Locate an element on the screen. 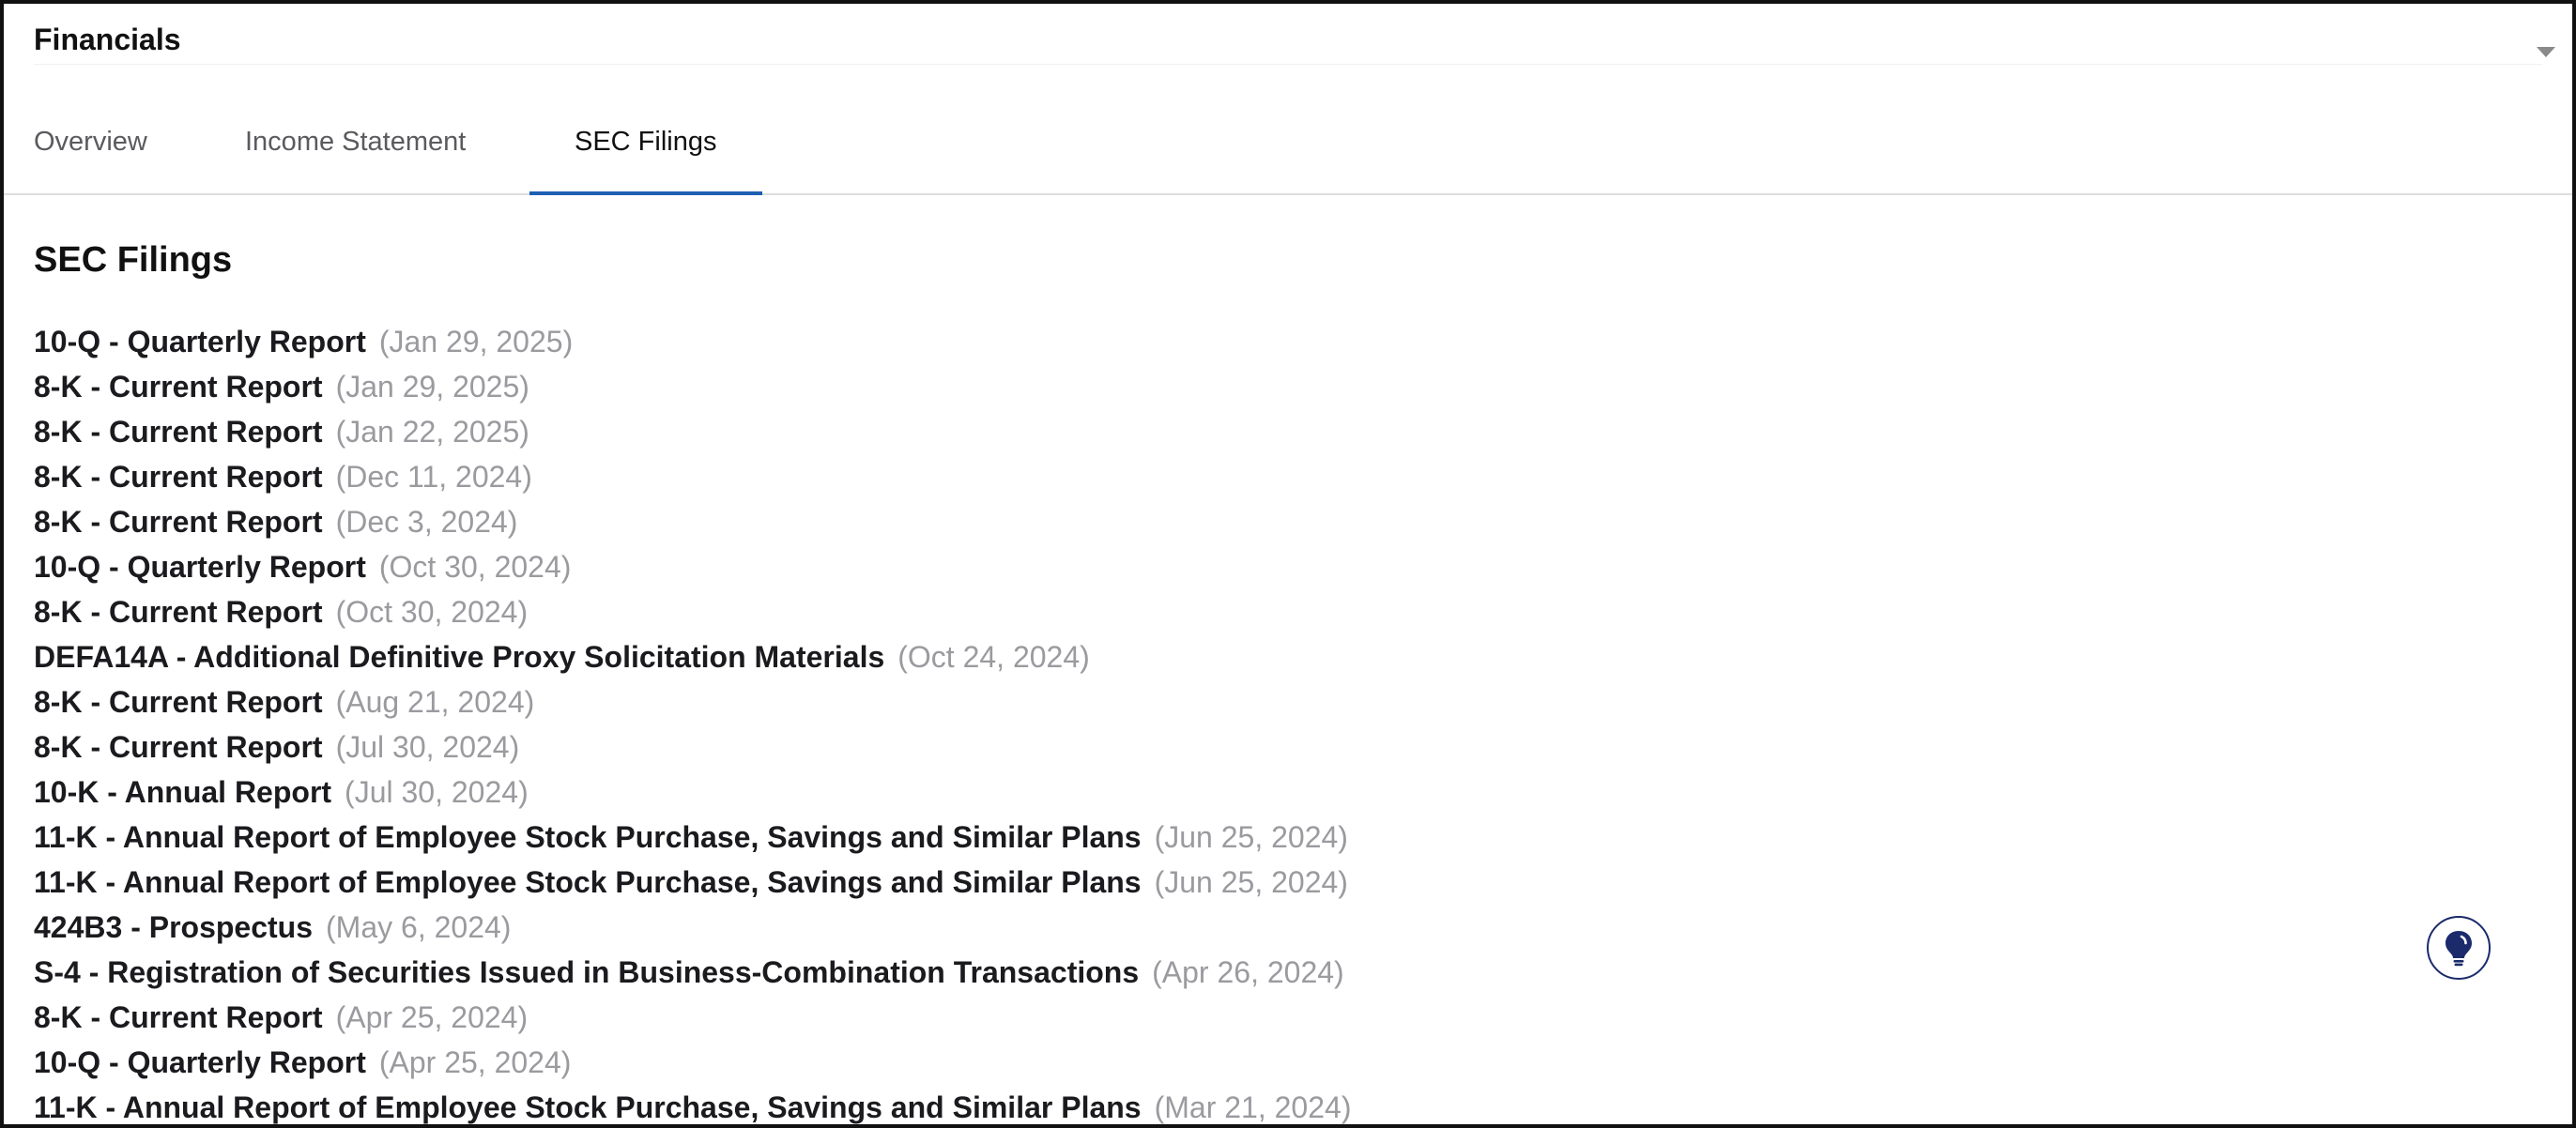 This screenshot has height=1128, width=2576. tab-income-statement: Income Statement is located at coordinates (386, 145).